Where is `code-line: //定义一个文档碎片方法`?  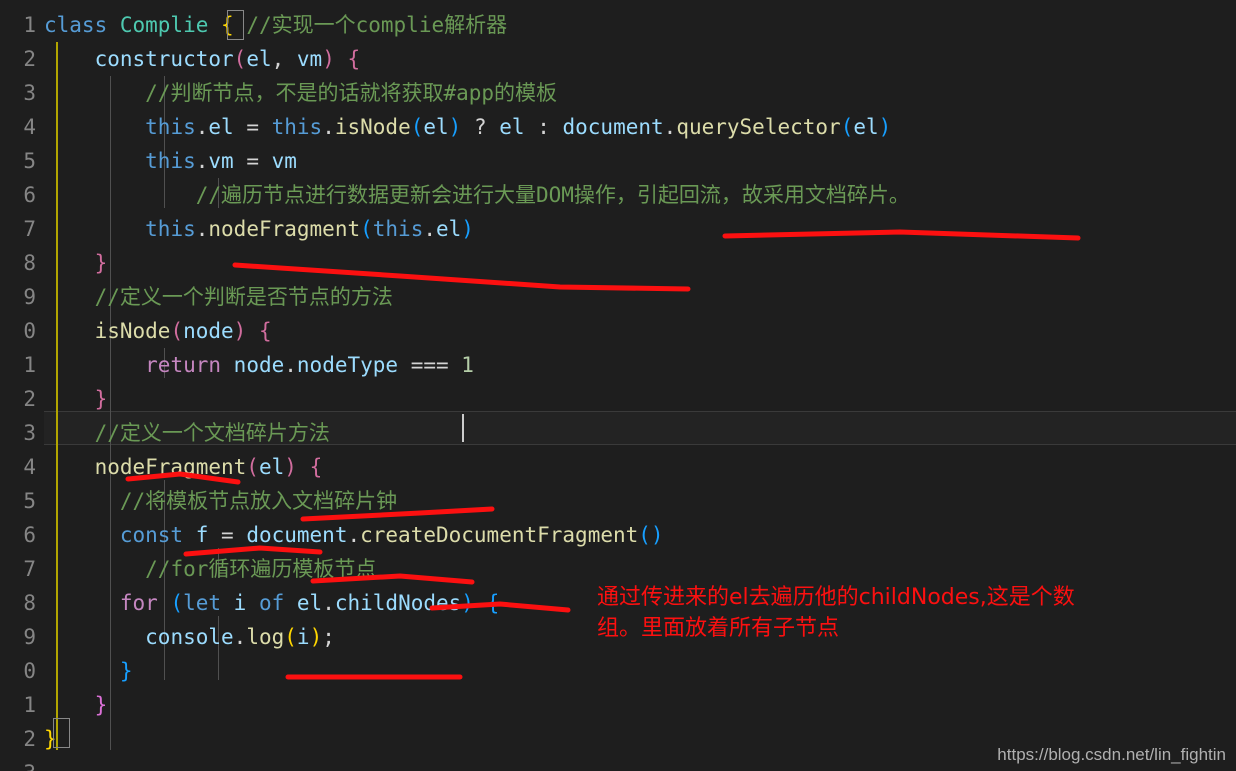 code-line: //定义一个文档碎片方法 is located at coordinates (640, 433).